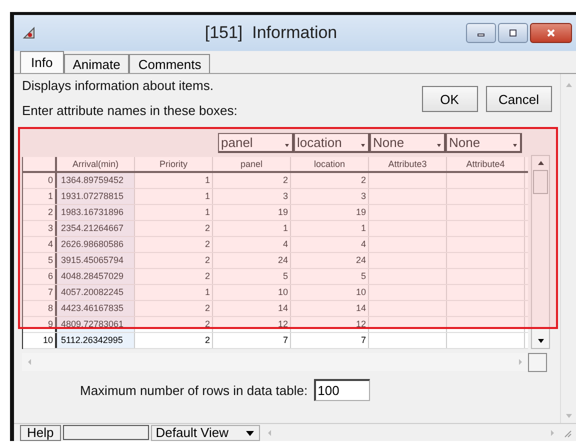  I want to click on column-header: panel, so click(252, 164).